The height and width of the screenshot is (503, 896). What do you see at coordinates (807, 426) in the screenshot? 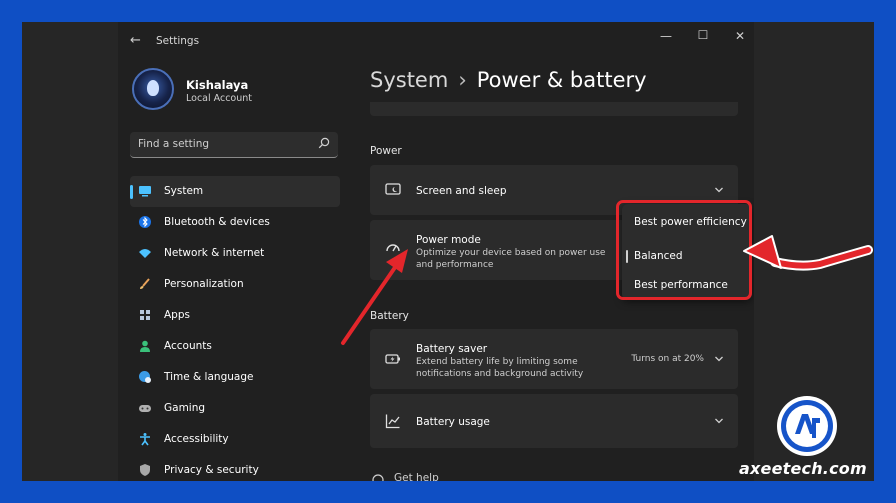
I see `axeetech-logo` at bounding box center [807, 426].